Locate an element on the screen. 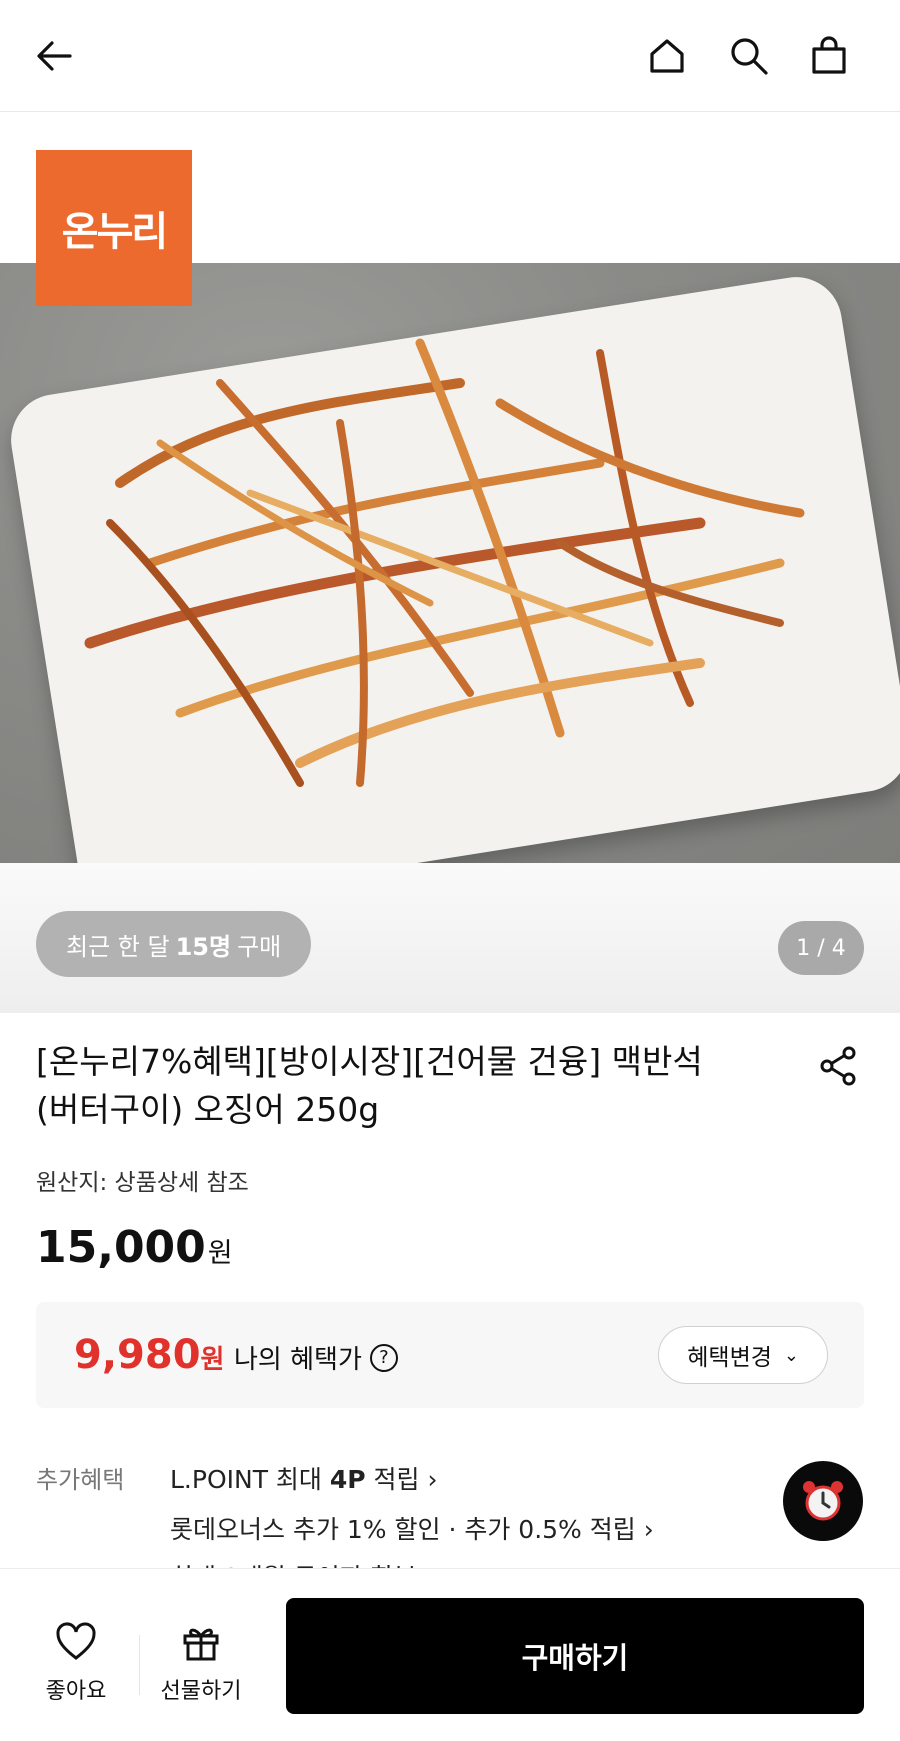  product-price: 15,000원 is located at coordinates (134, 1247).